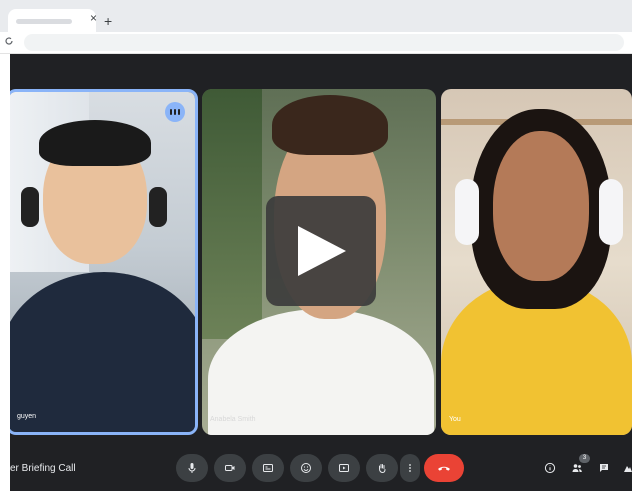 This screenshot has width=632, height=491. What do you see at coordinates (233, 419) in the screenshot?
I see `participant-name: Anabela Smith` at bounding box center [233, 419].